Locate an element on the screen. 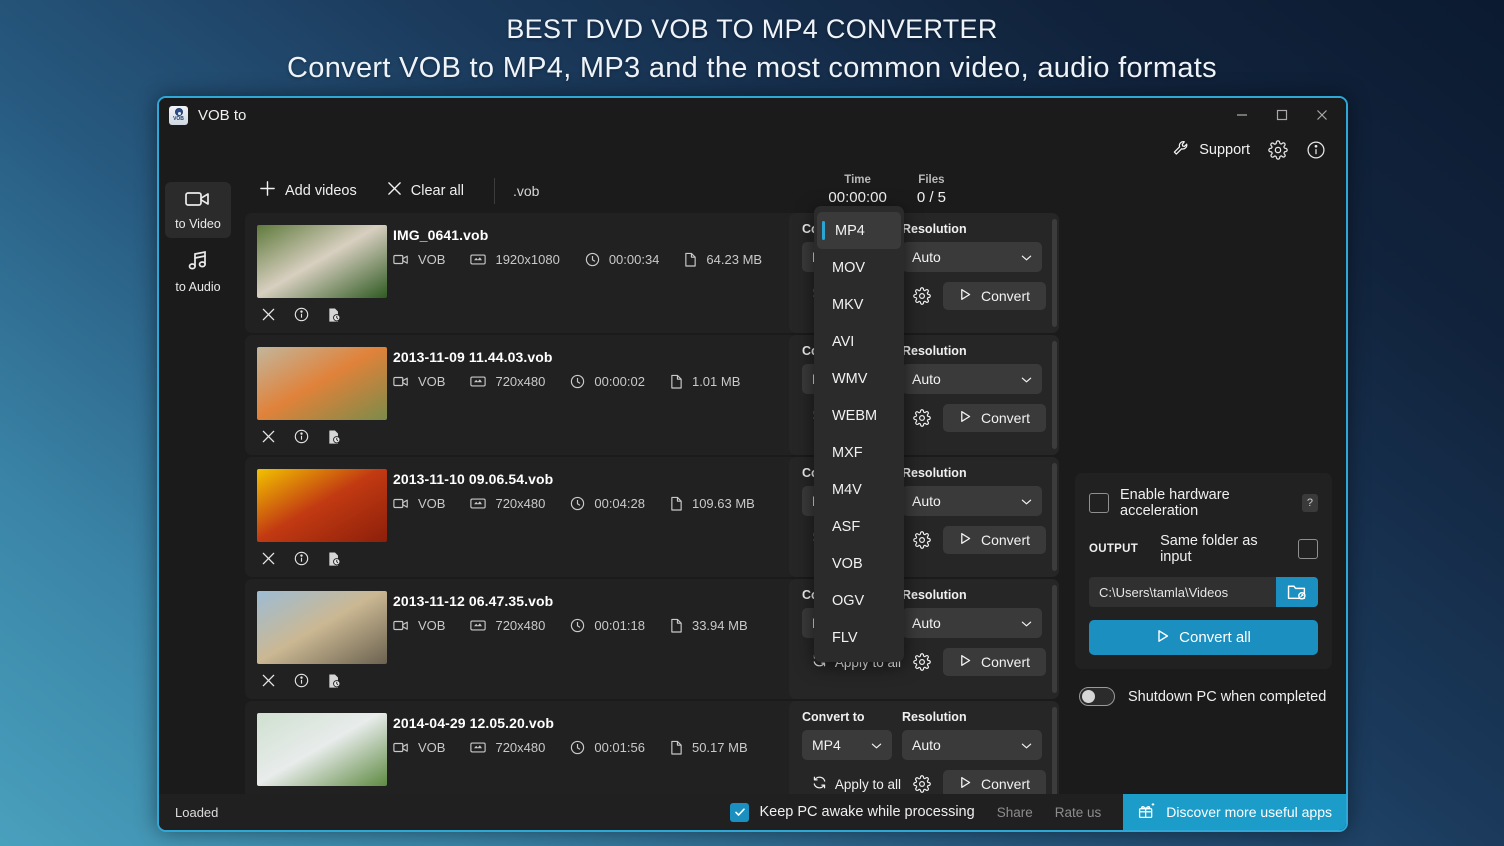  output-label: OUTPUT is located at coordinates (1114, 549).